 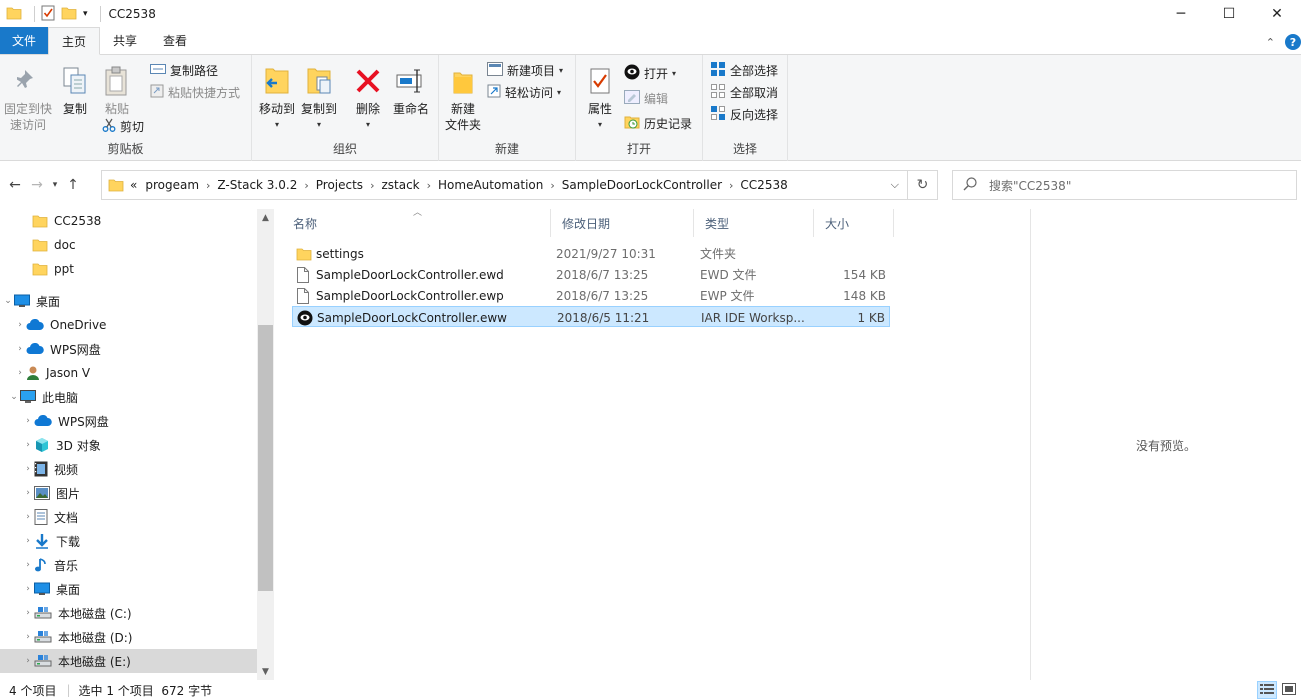 What do you see at coordinates (600, 98) in the screenshot?
I see `properties-button: 属性 ▾` at bounding box center [600, 98].